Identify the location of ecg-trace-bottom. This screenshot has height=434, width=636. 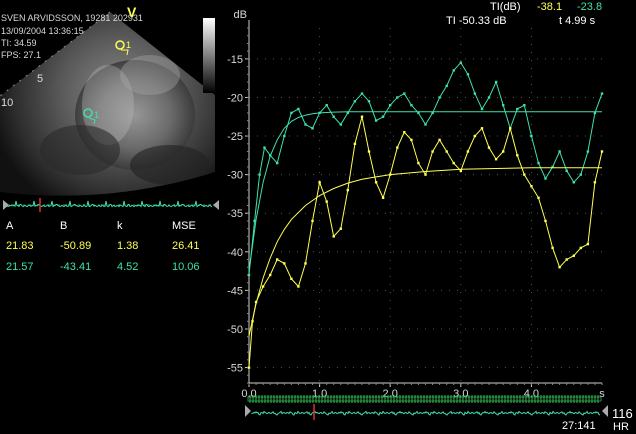
(426, 413).